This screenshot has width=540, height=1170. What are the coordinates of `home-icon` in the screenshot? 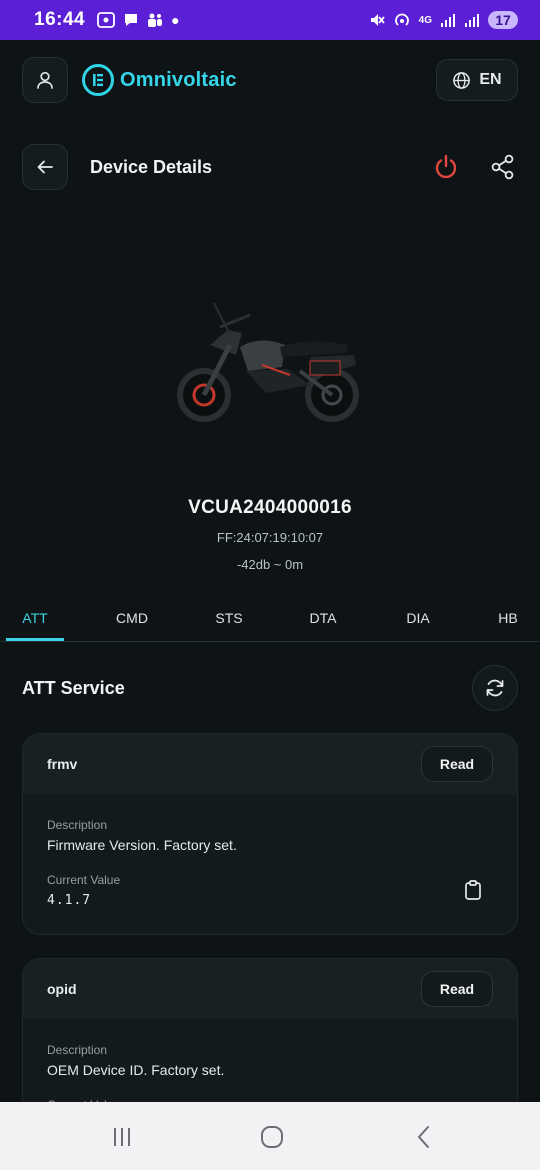 It's located at (272, 1137).